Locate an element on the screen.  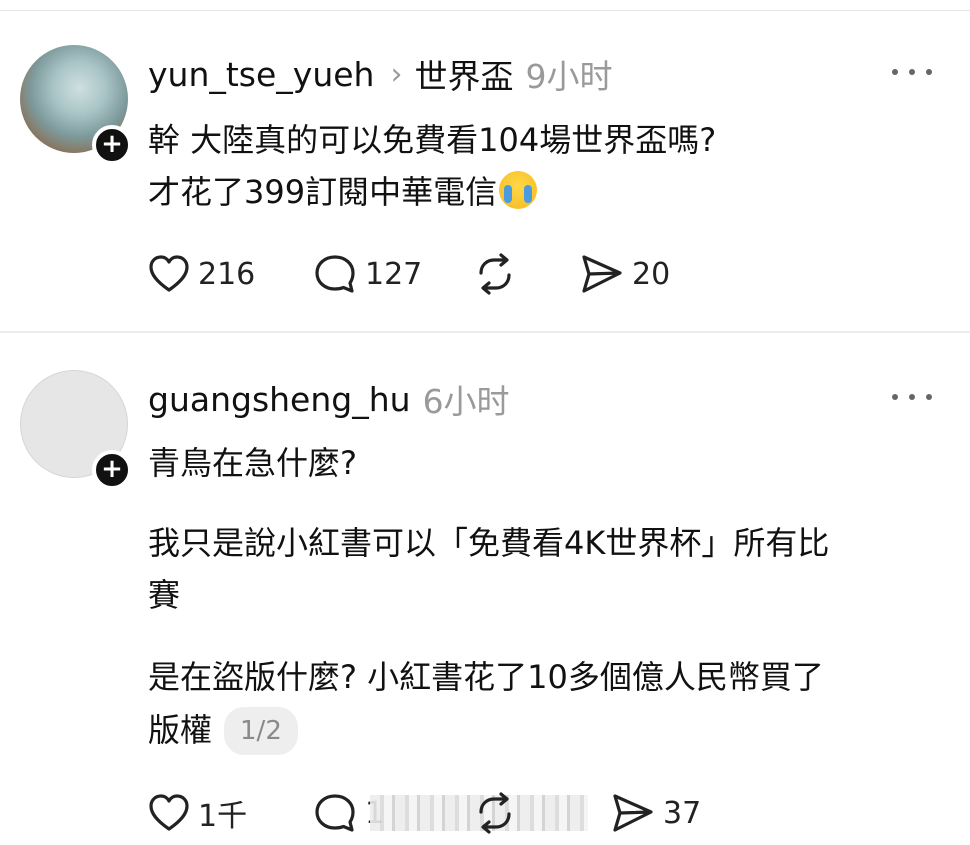
action-bar: 216 127 20 is located at coordinates (548, 274).